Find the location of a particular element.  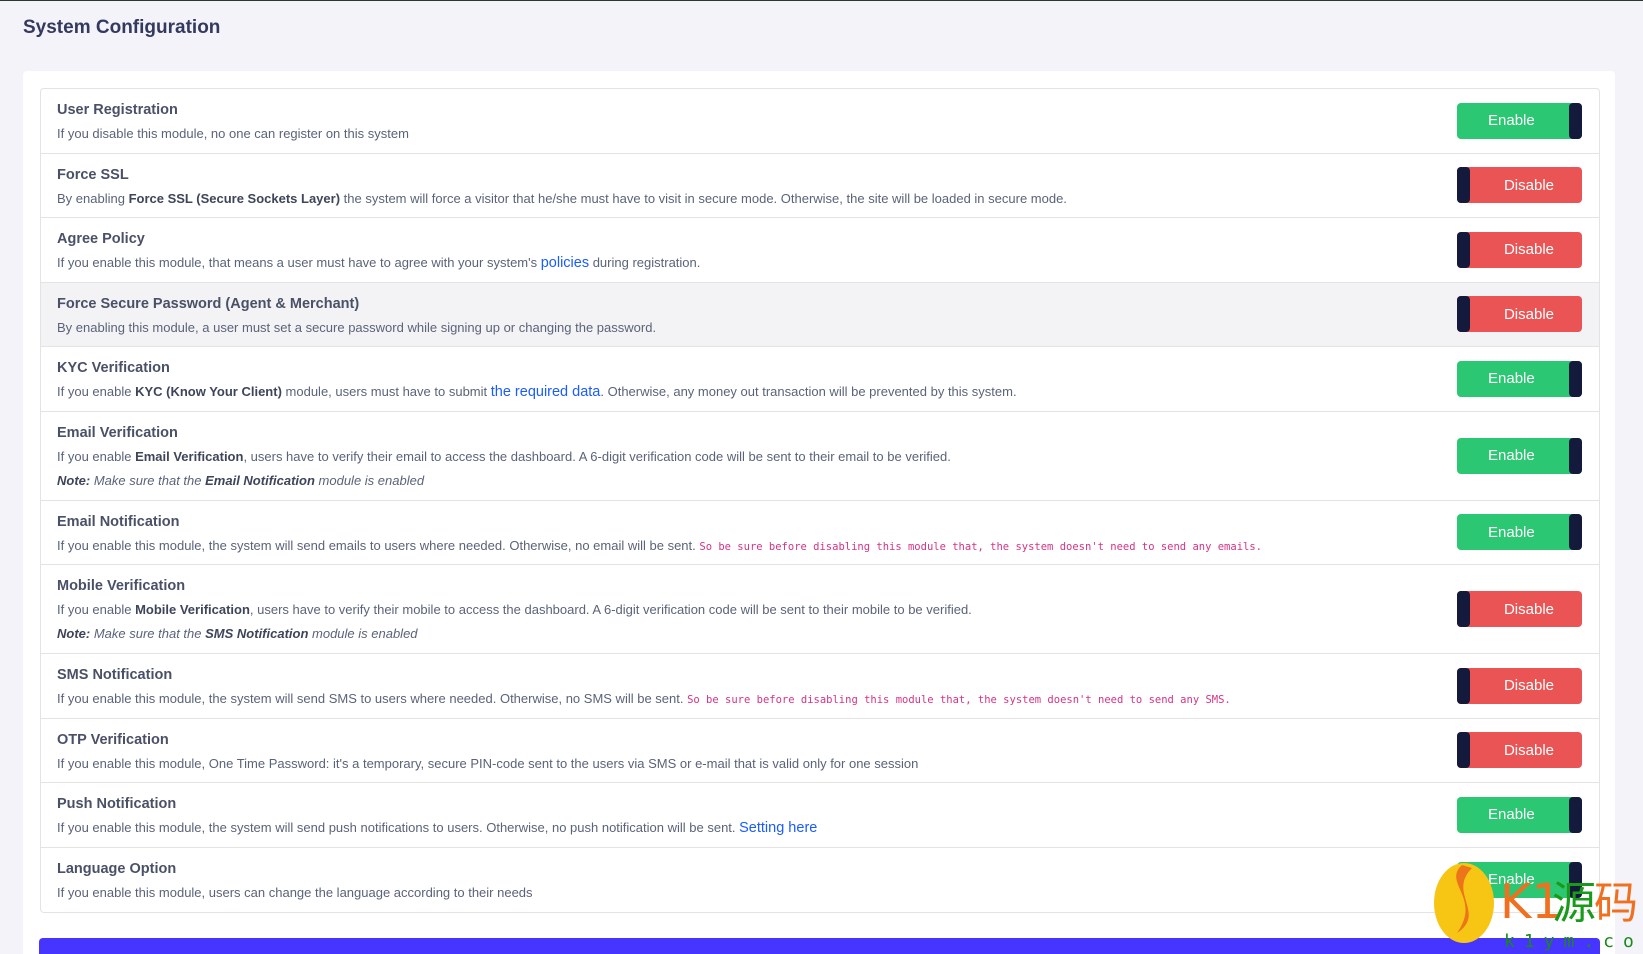

submit-button is located at coordinates (819, 946).